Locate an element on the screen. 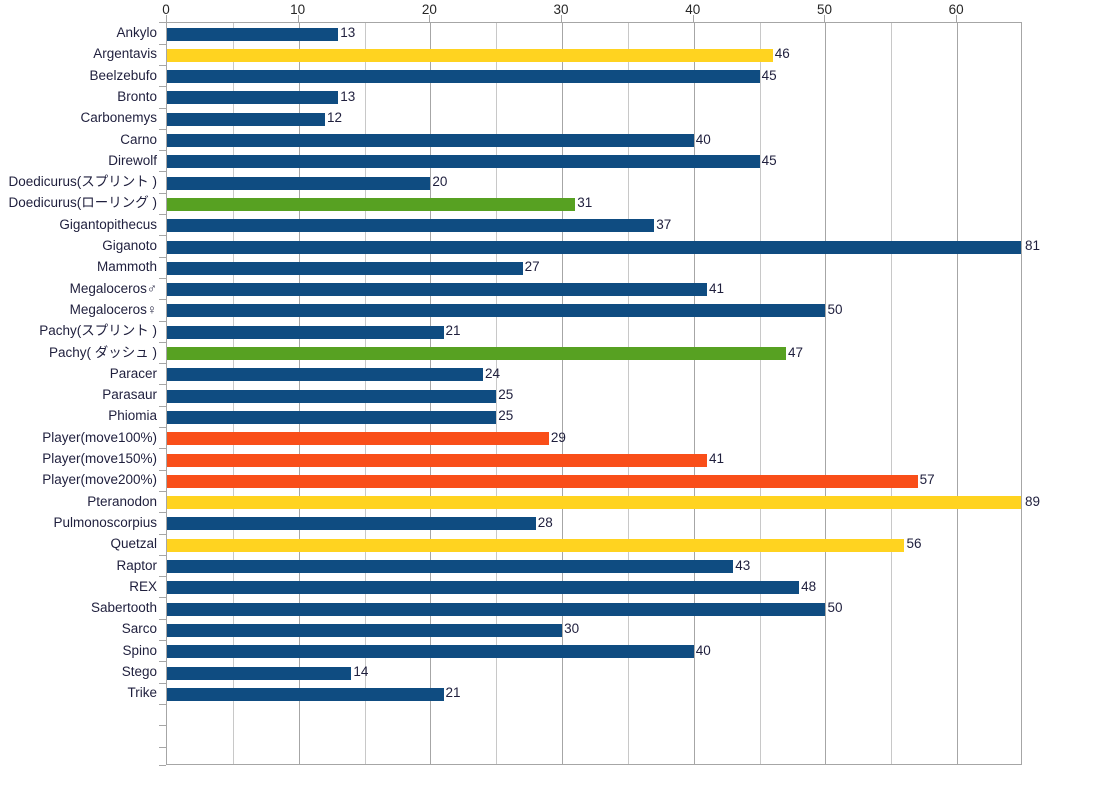 The height and width of the screenshot is (803, 1104). bar-value-label: 30 is located at coordinates (572, 629).